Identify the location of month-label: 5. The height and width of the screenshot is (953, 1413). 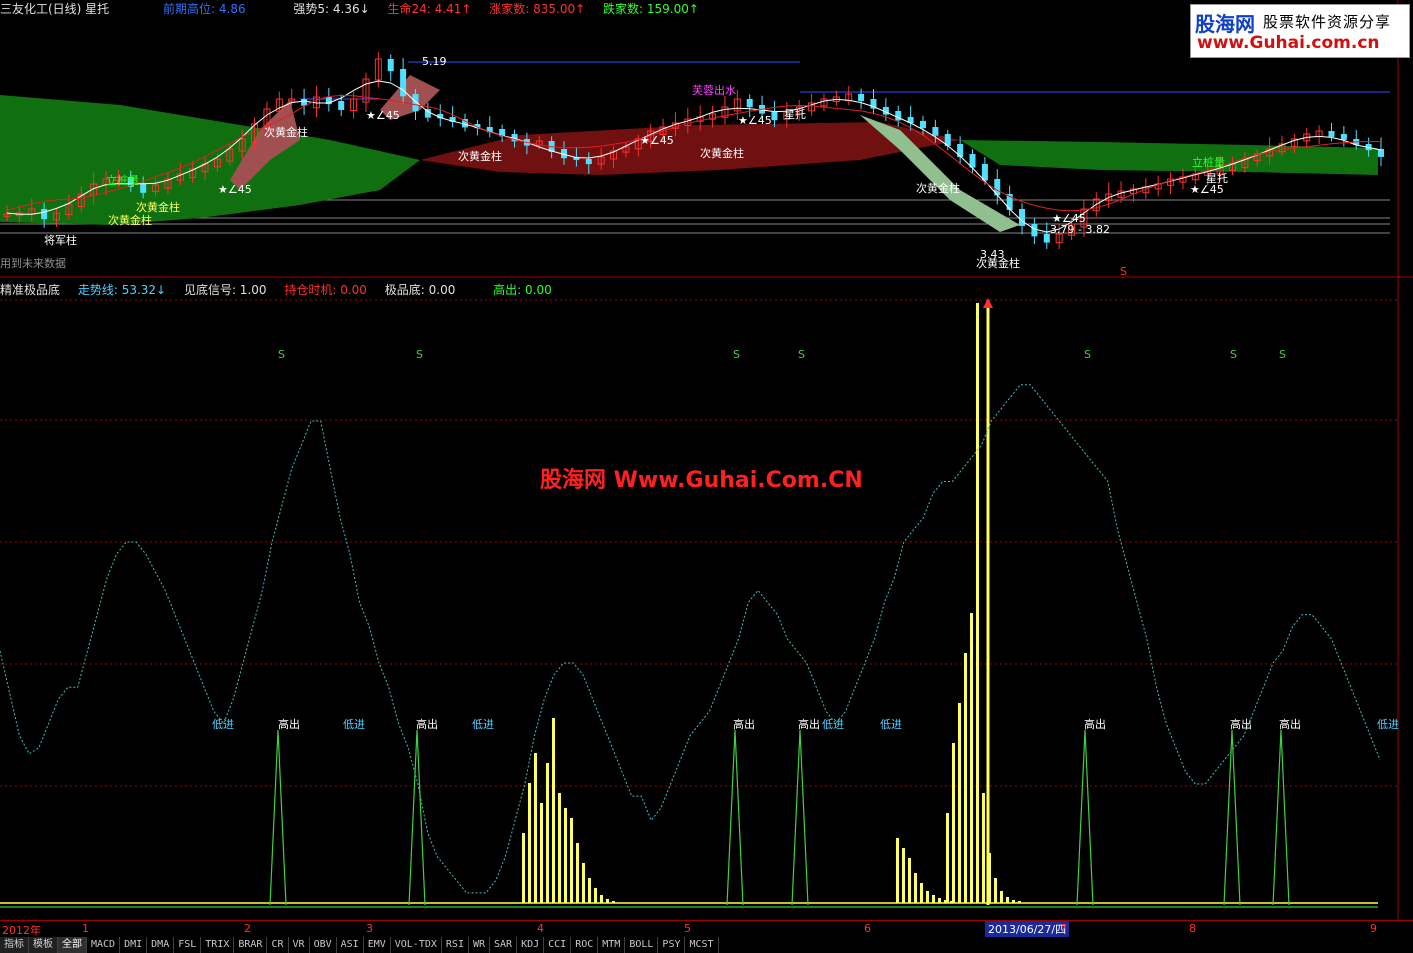
(687, 928).